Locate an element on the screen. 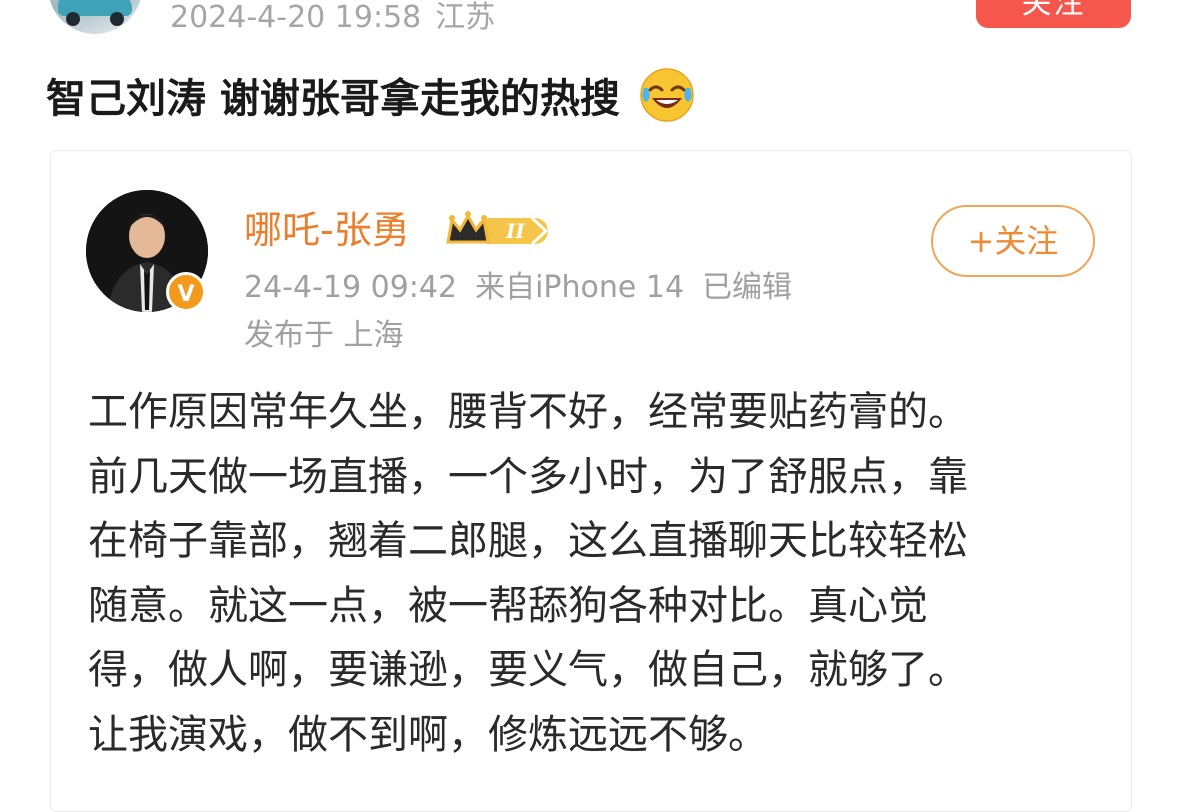 This screenshot has height=812, width=1179. body-line: 随意。就这一点，被一帮舔狗各种对比。真心觉 is located at coordinates (508, 605).